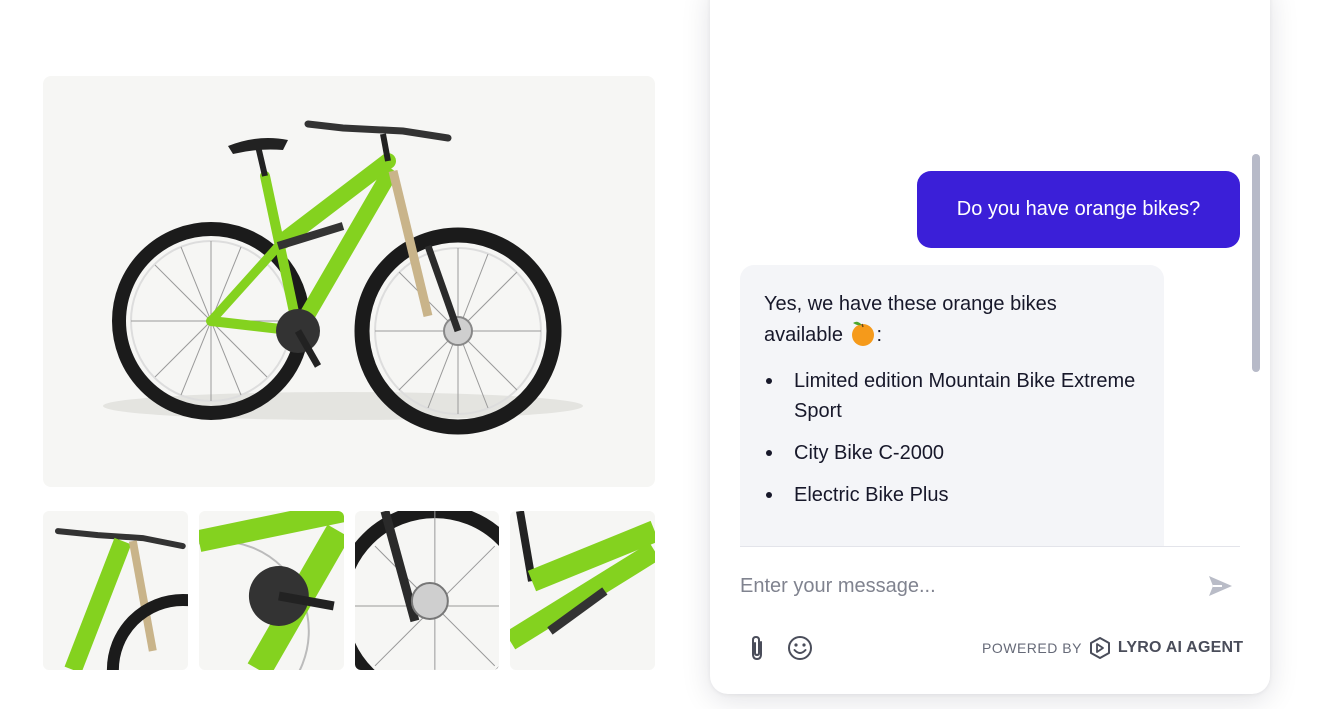  What do you see at coordinates (803, 335) in the screenshot?
I see `bot-intro-line2: available` at bounding box center [803, 335].